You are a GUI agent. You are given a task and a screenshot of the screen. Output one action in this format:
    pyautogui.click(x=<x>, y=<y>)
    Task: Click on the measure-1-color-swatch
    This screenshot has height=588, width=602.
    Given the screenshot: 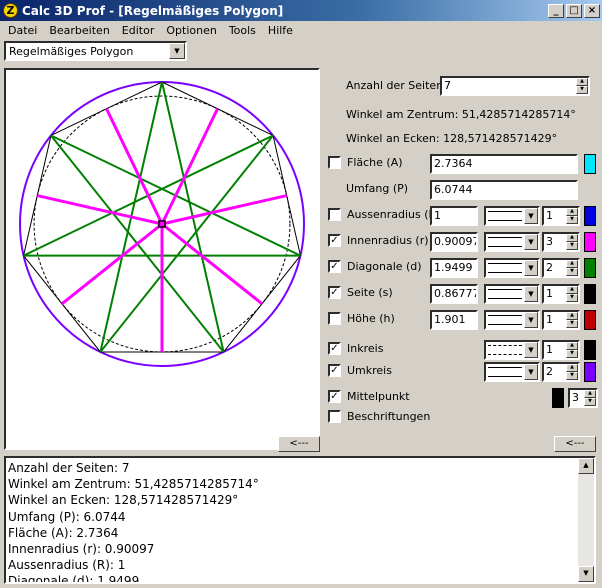 What is the action you would take?
    pyautogui.click(x=590, y=242)
    